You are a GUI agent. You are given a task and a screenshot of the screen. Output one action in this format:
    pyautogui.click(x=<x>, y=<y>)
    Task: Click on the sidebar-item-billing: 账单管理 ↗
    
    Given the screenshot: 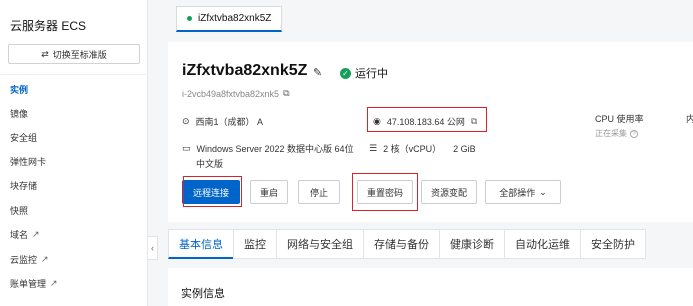 What is the action you would take?
    pyautogui.click(x=34, y=283)
    